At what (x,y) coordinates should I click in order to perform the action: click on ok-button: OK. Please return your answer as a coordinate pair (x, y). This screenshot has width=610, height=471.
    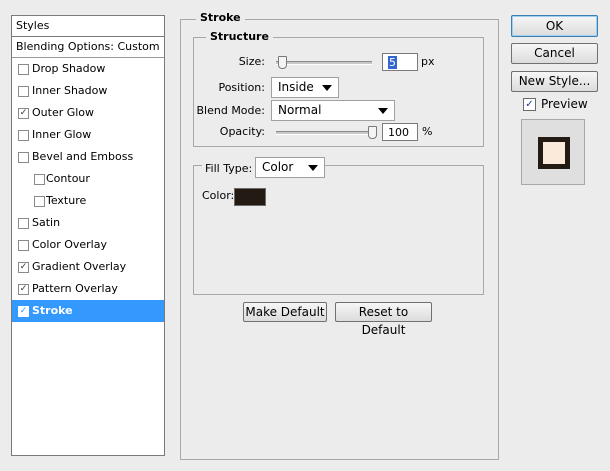
    Looking at the image, I should click on (554, 26).